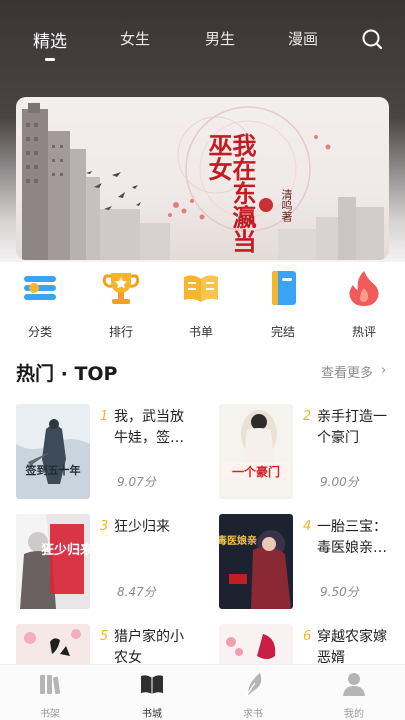  I want to click on nav-label: 求书, so click(253, 714).